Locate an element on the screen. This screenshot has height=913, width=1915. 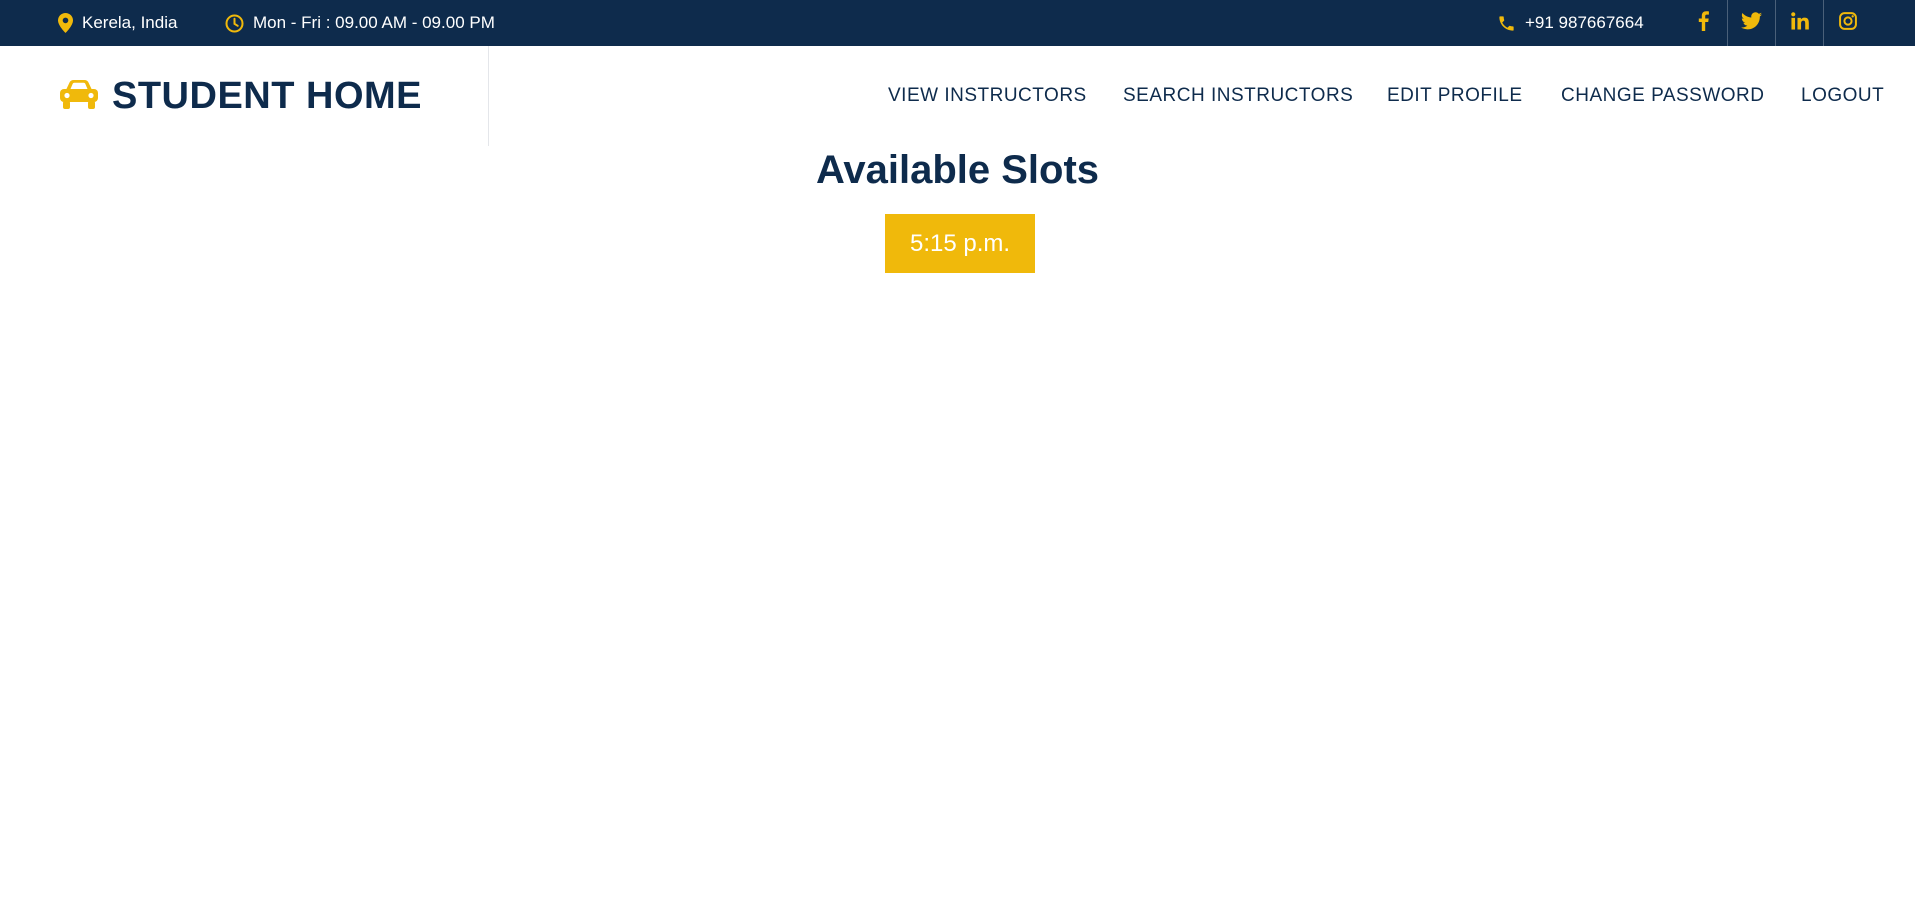
twitter-icon is located at coordinates (1751, 23).